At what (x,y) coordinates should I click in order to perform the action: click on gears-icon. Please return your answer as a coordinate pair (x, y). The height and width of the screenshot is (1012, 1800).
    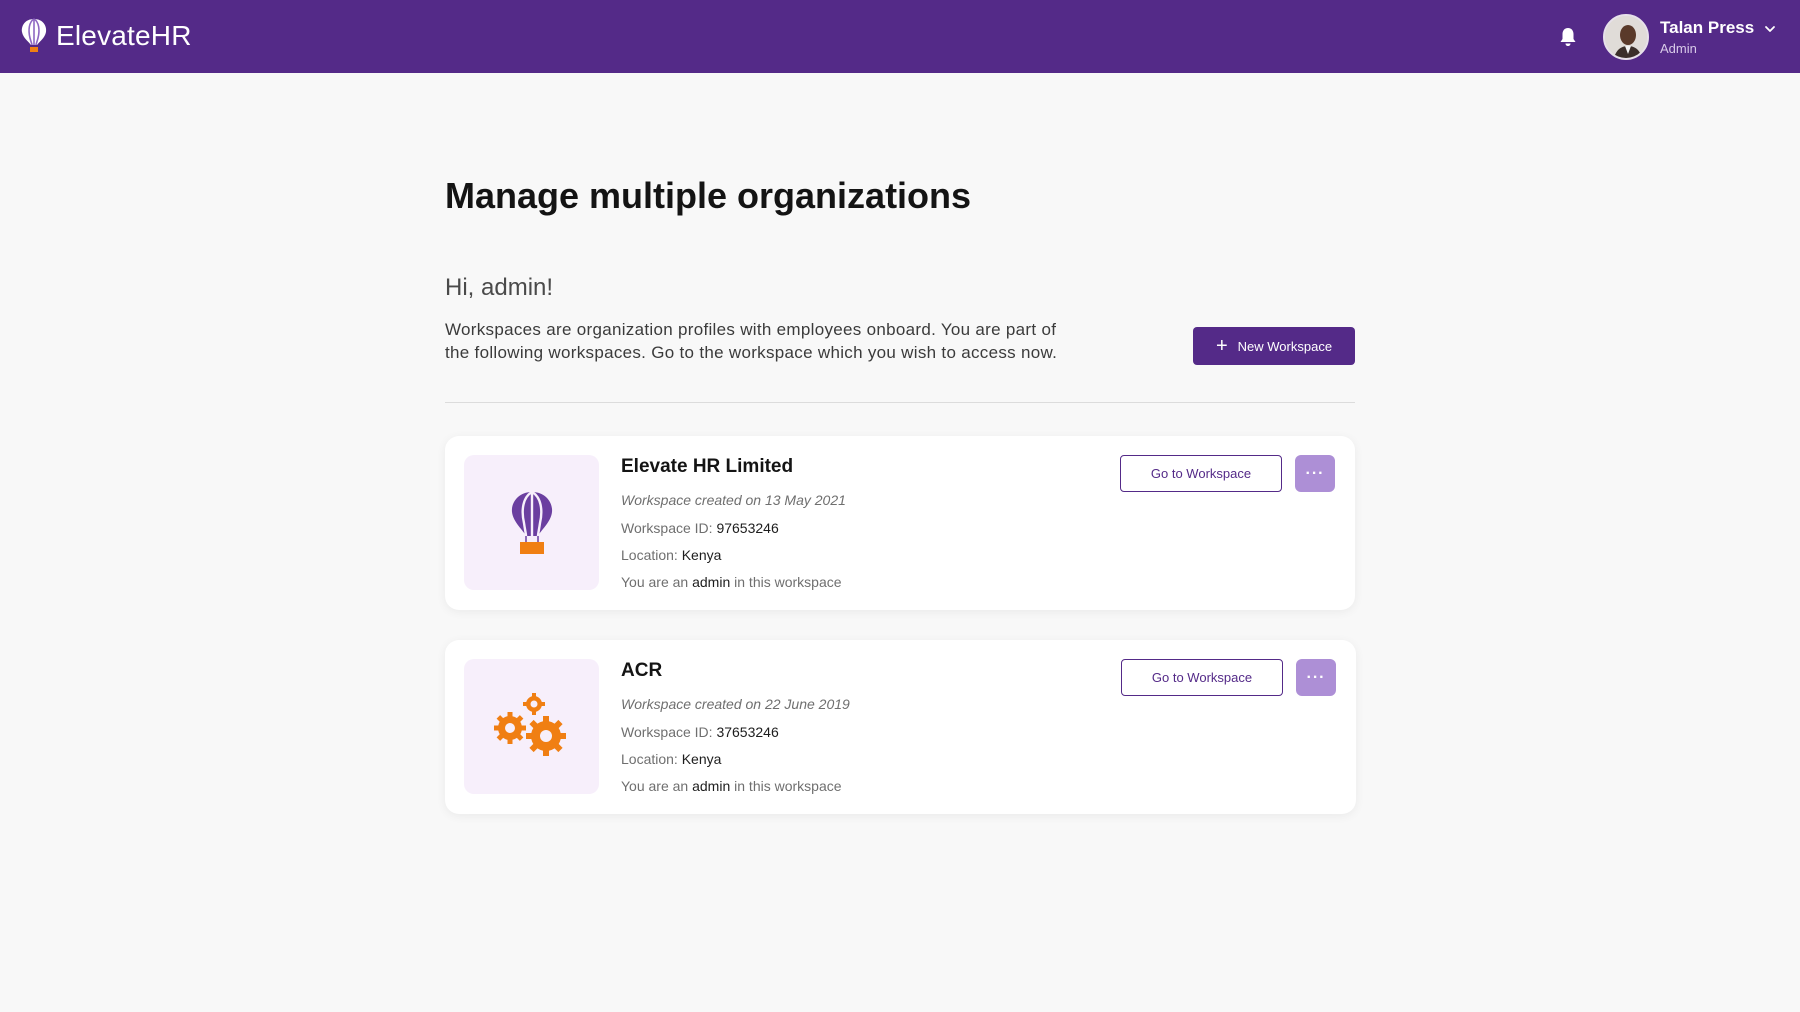
    Looking at the image, I should click on (529, 724).